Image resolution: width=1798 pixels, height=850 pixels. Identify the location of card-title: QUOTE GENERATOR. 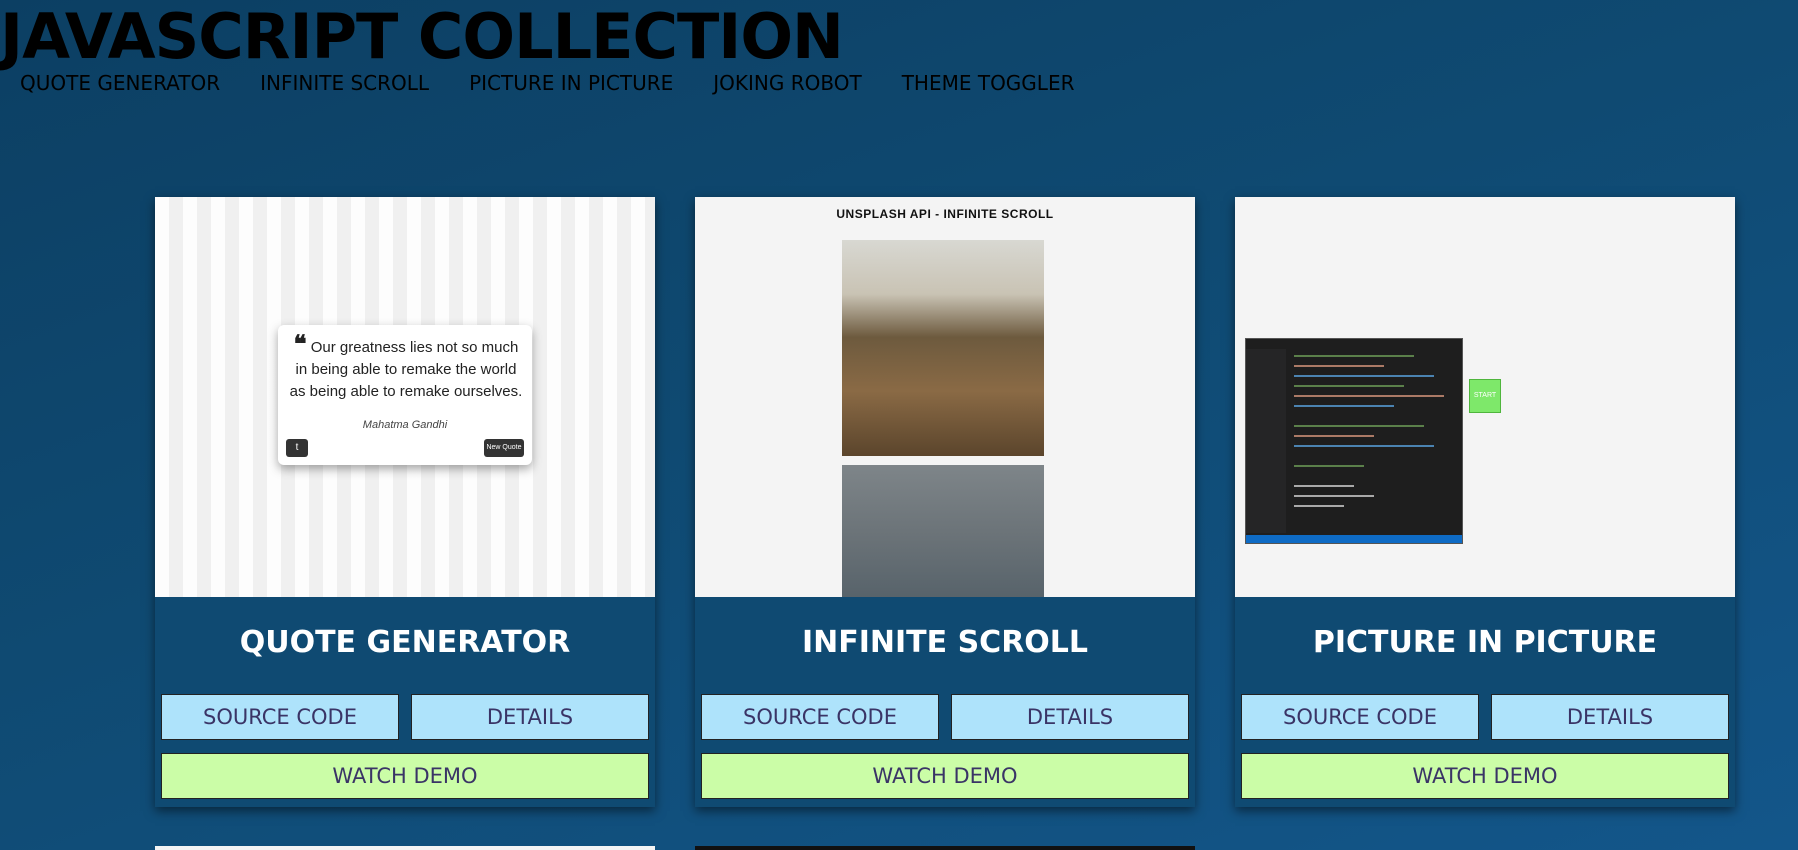
(405, 642).